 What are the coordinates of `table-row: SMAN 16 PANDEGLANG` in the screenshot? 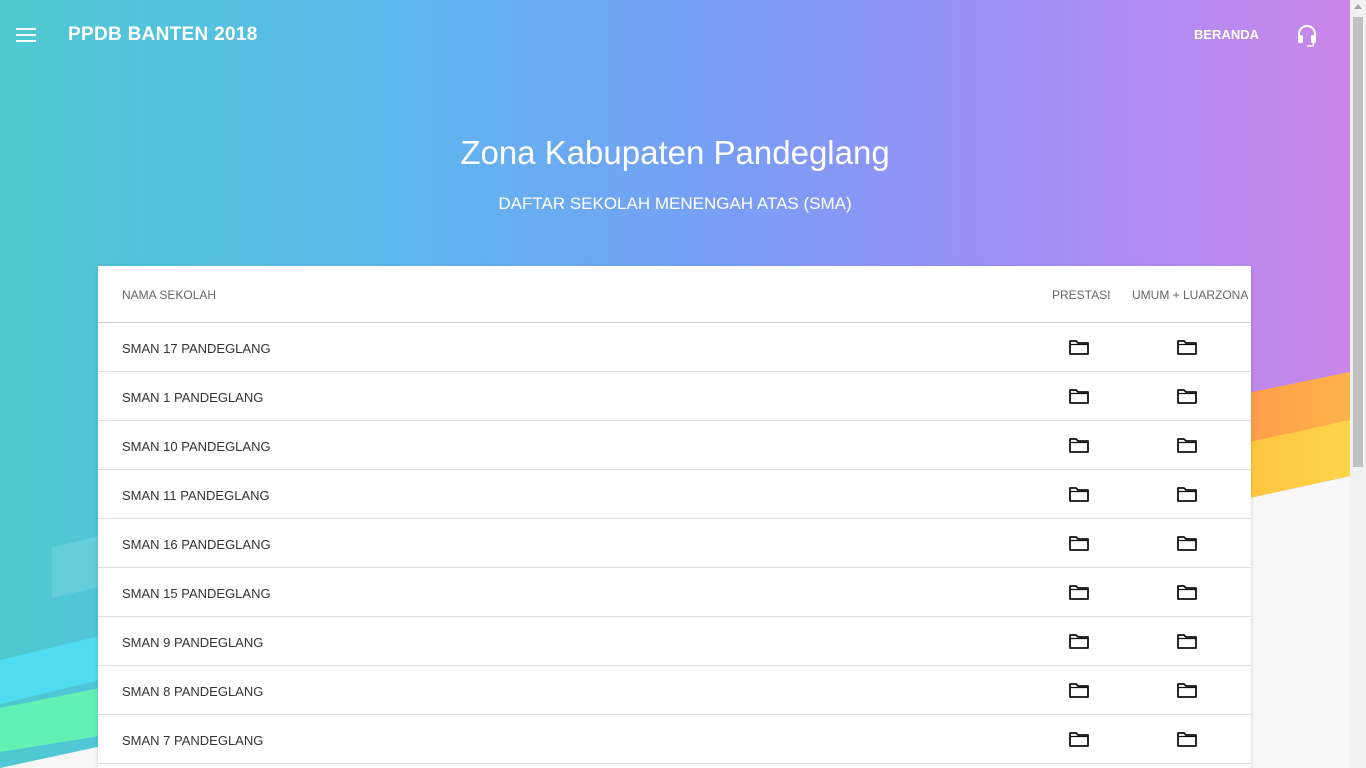 It's located at (674, 543).